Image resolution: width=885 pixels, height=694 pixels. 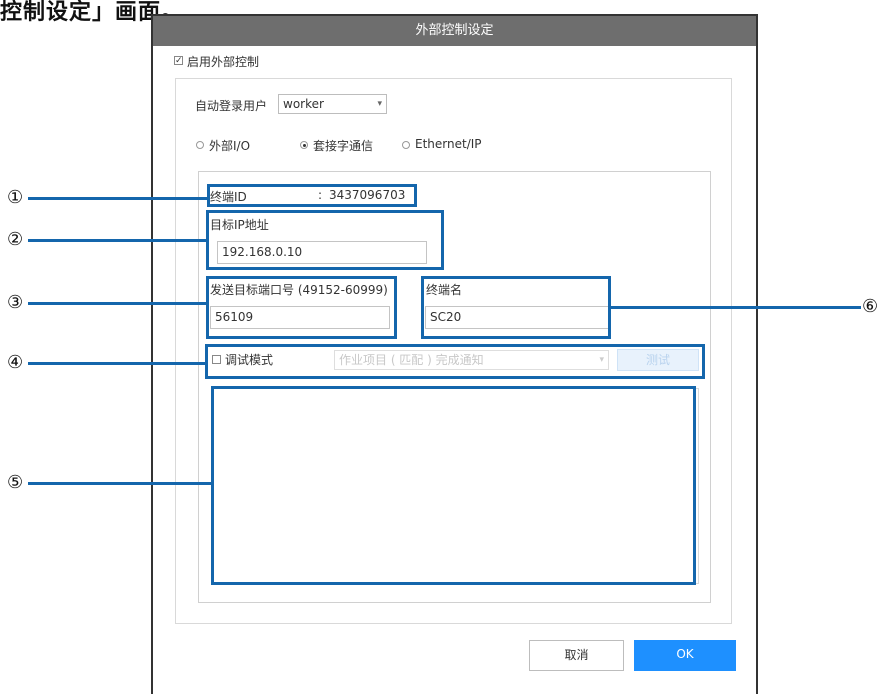 I want to click on marker-4: ④, so click(x=15, y=362).